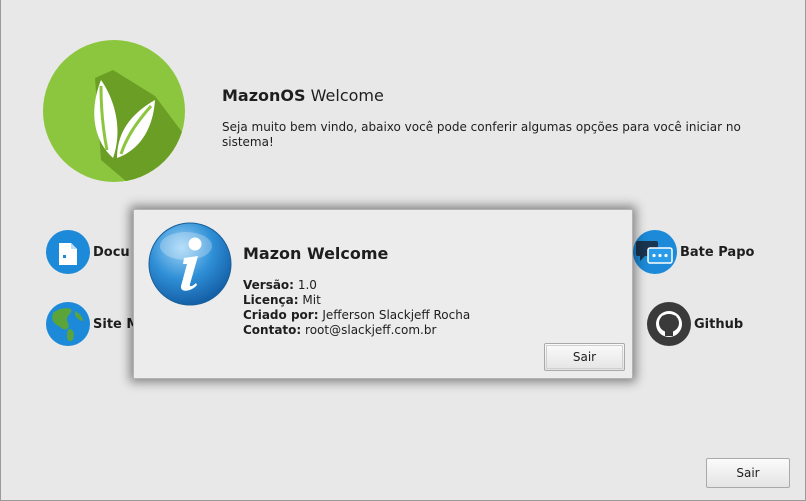 This screenshot has width=806, height=501. Describe the element at coordinates (655, 252) in the screenshot. I see `chat-icon` at that location.